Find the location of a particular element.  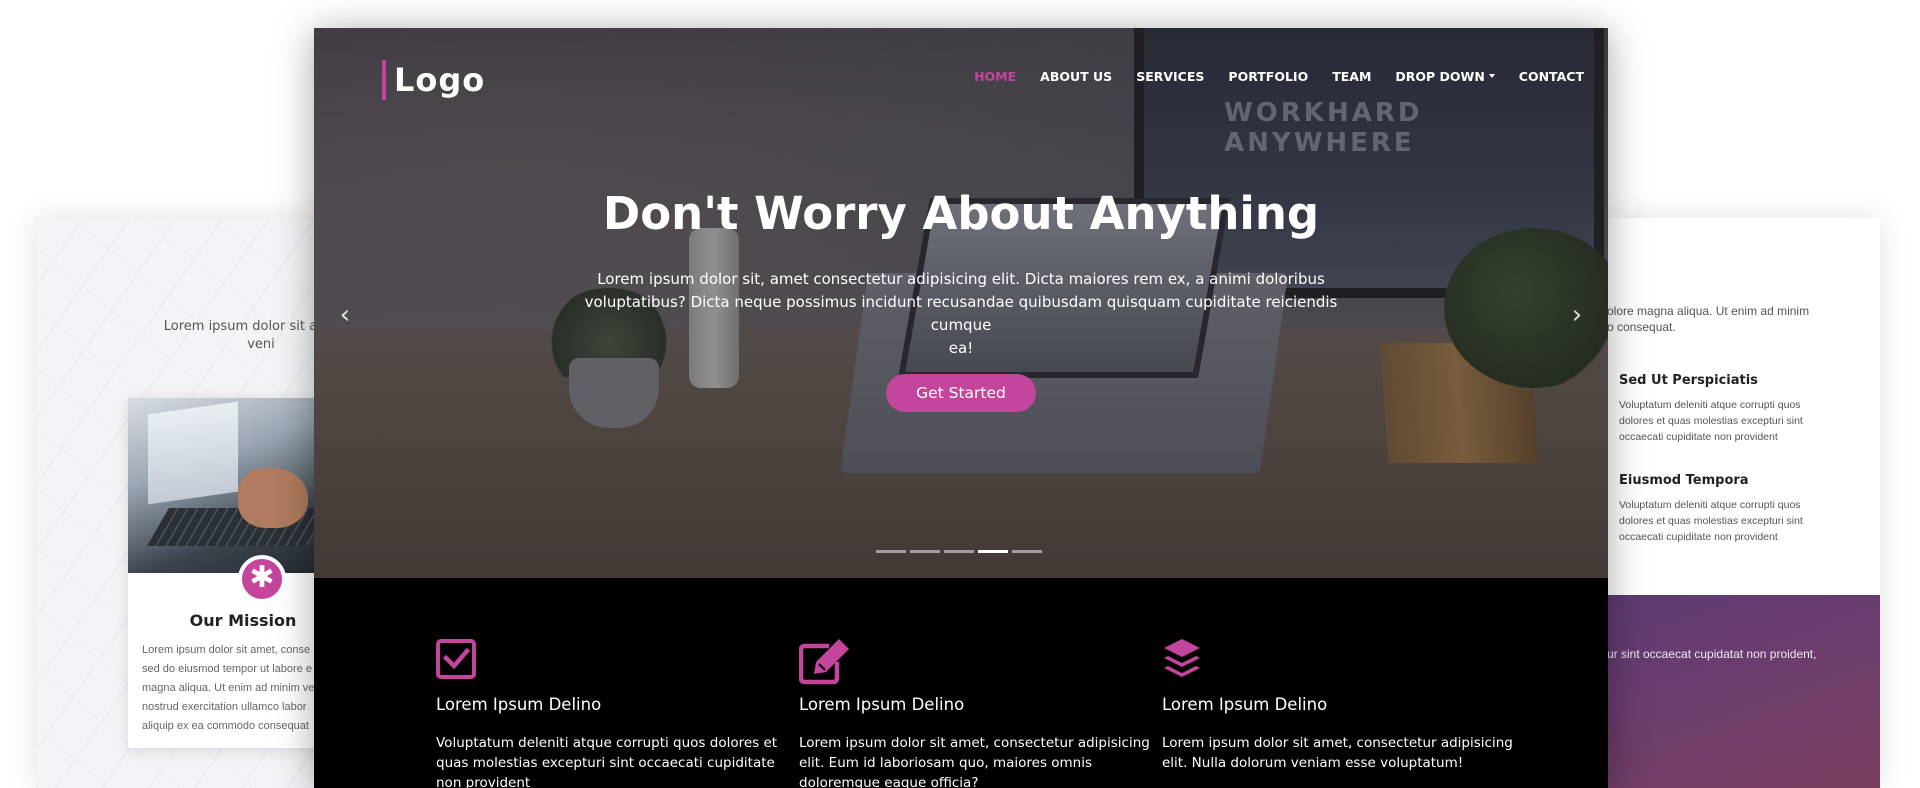

purple-band: ur sint occaecat cupidatat non proident, is located at coordinates (1742, 691).